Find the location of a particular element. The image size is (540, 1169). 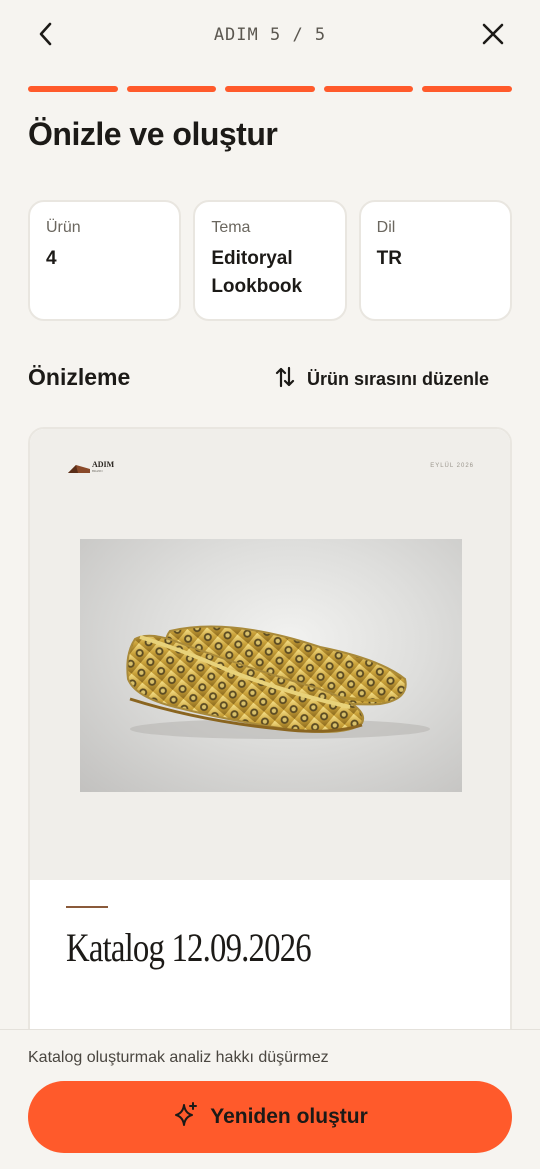

close-icon is located at coordinates (493, 36).